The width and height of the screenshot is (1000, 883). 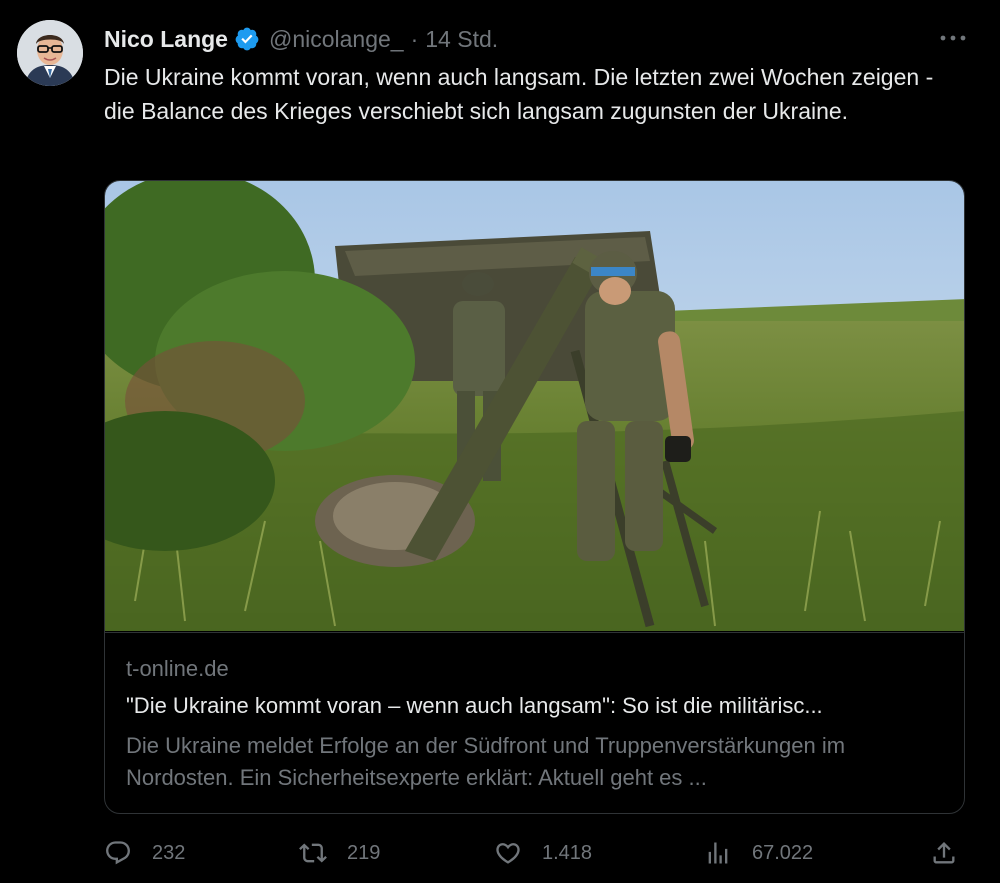 I want to click on share-button, so click(x=944, y=853).